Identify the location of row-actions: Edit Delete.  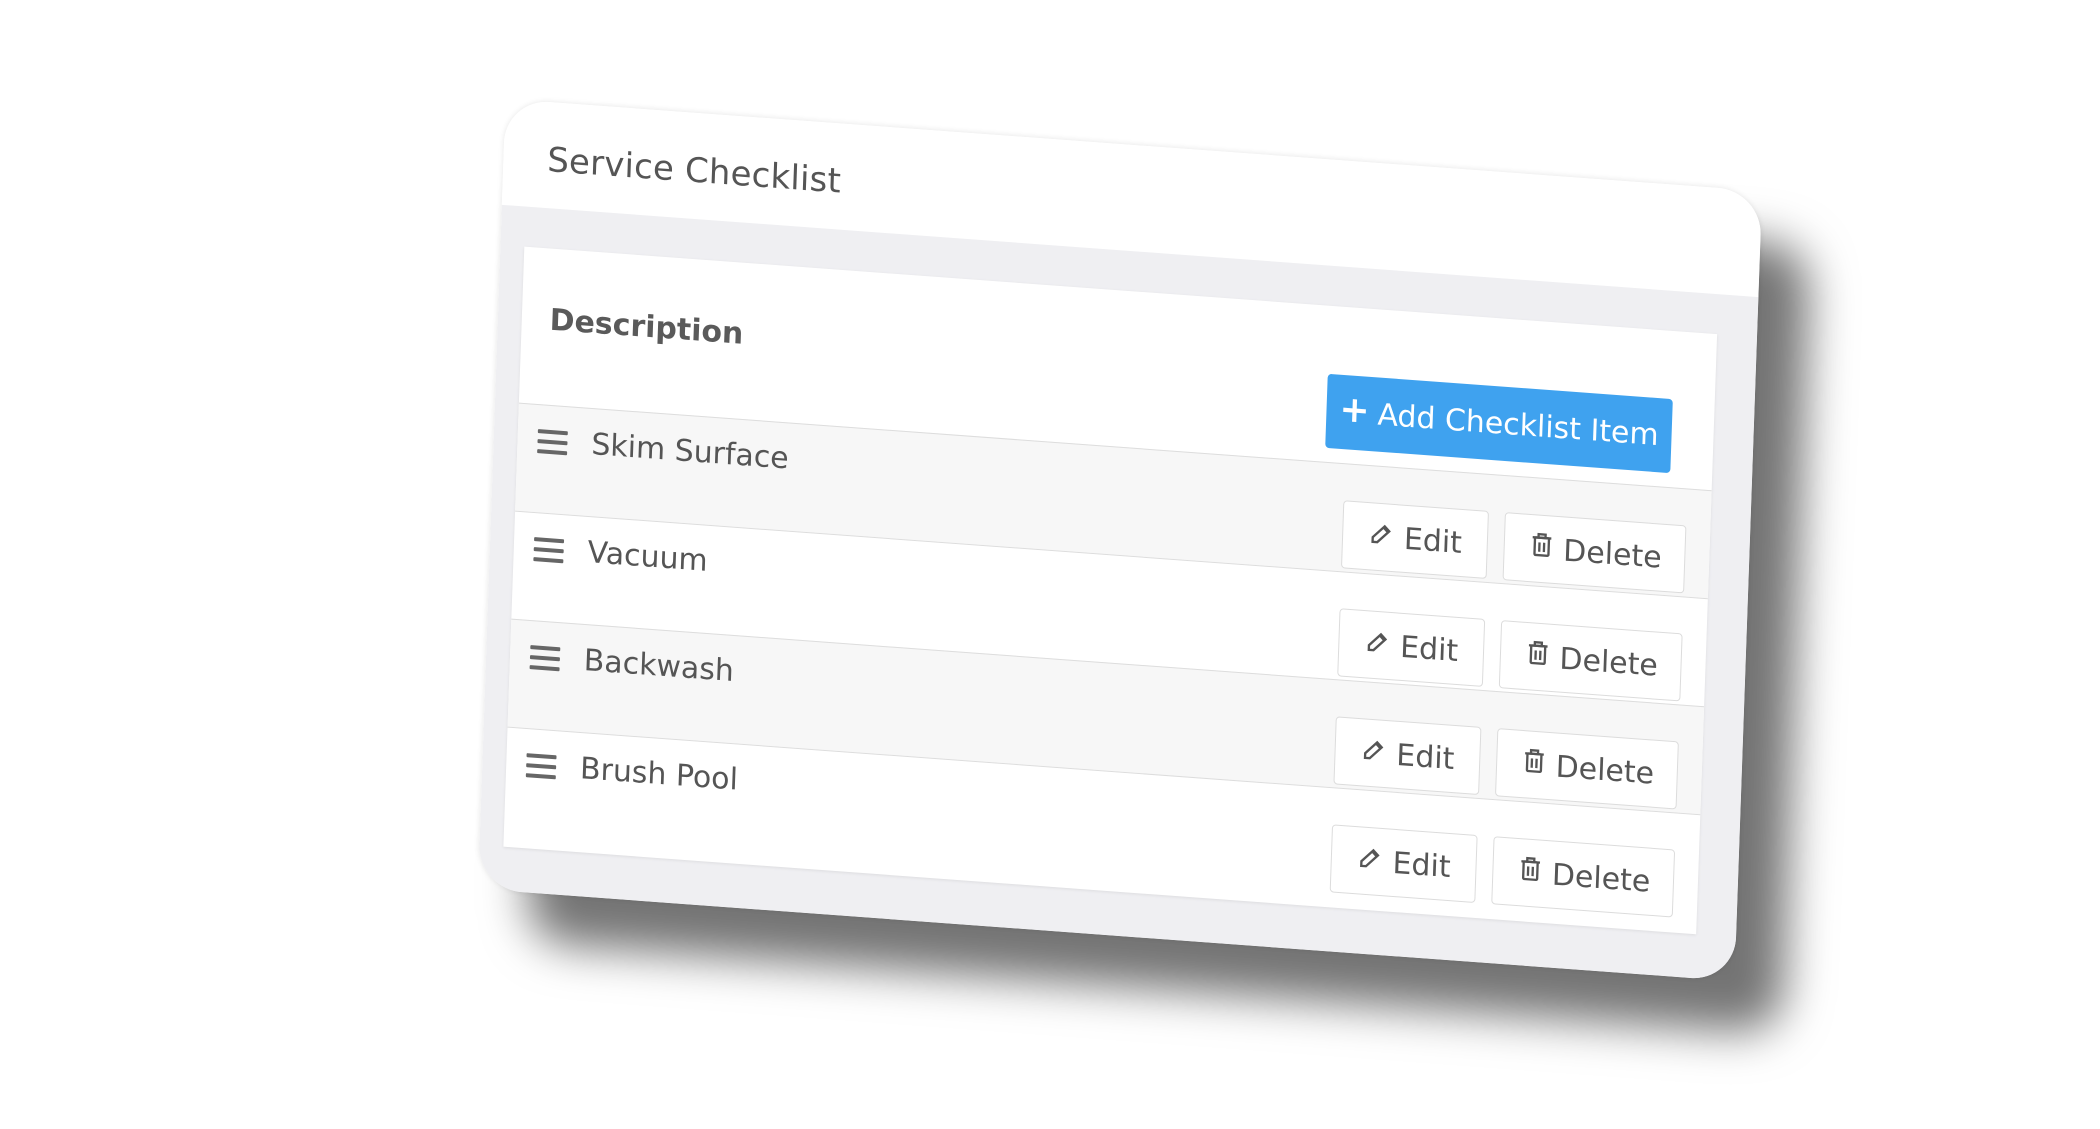
(1502, 871).